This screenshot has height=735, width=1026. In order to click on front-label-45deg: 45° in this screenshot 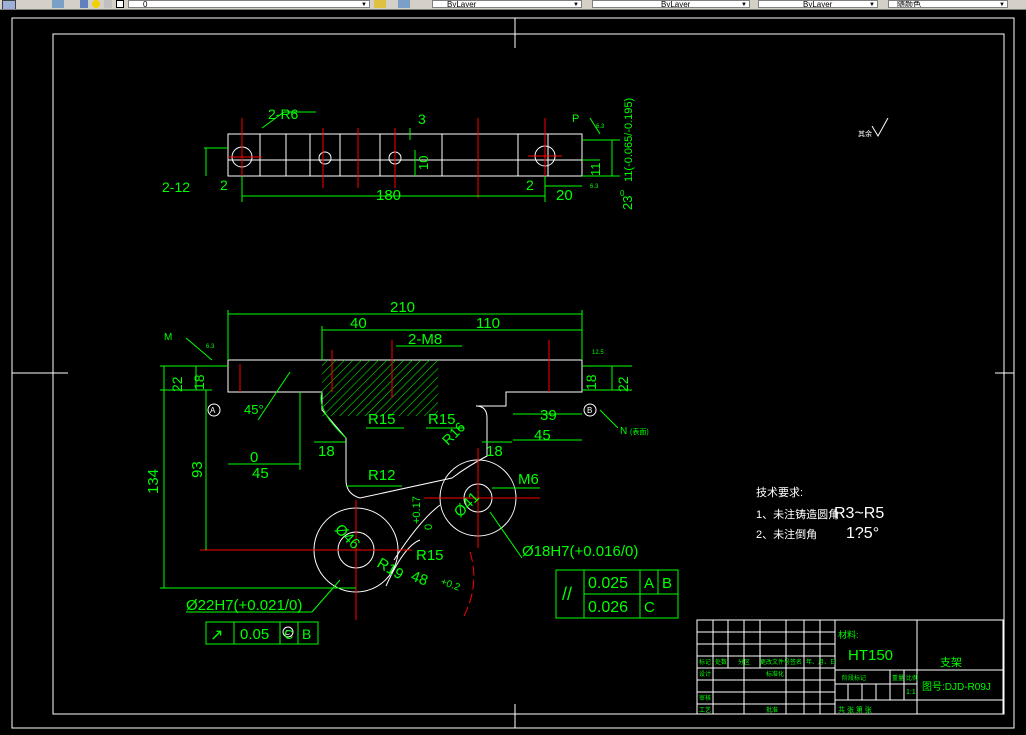, I will do `click(254, 409)`.